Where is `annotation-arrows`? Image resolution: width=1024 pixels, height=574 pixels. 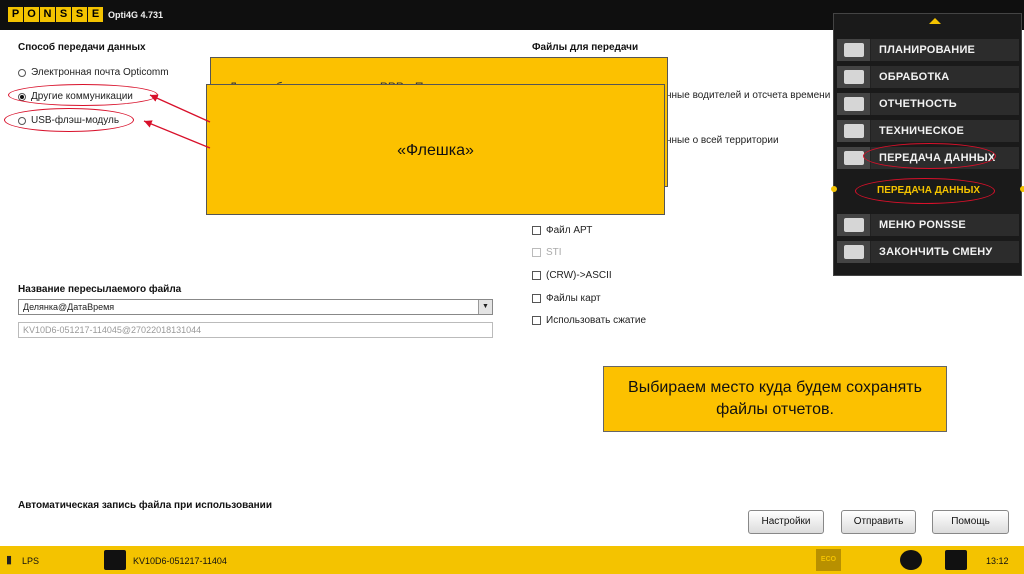 annotation-arrows is located at coordinates (177, 121).